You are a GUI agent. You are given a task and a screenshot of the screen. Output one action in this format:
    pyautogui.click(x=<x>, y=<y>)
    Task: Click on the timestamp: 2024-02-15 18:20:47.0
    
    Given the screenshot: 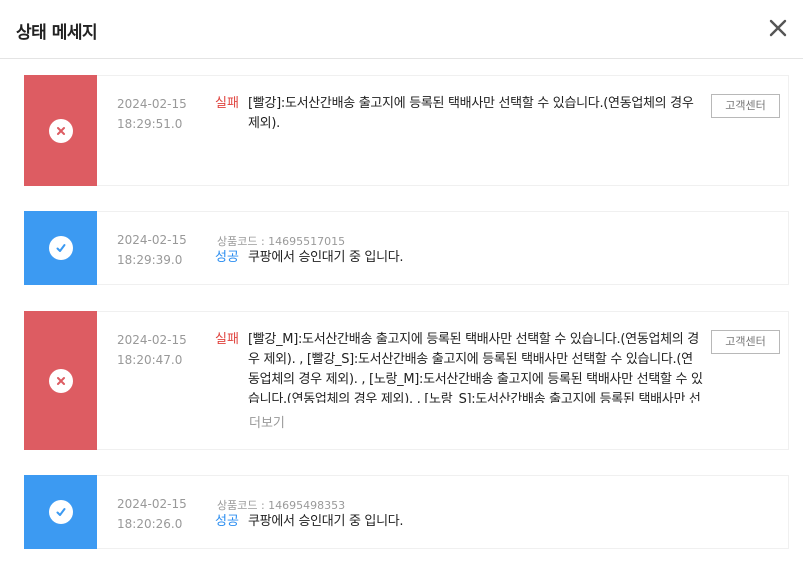 What is the action you would take?
    pyautogui.click(x=152, y=350)
    